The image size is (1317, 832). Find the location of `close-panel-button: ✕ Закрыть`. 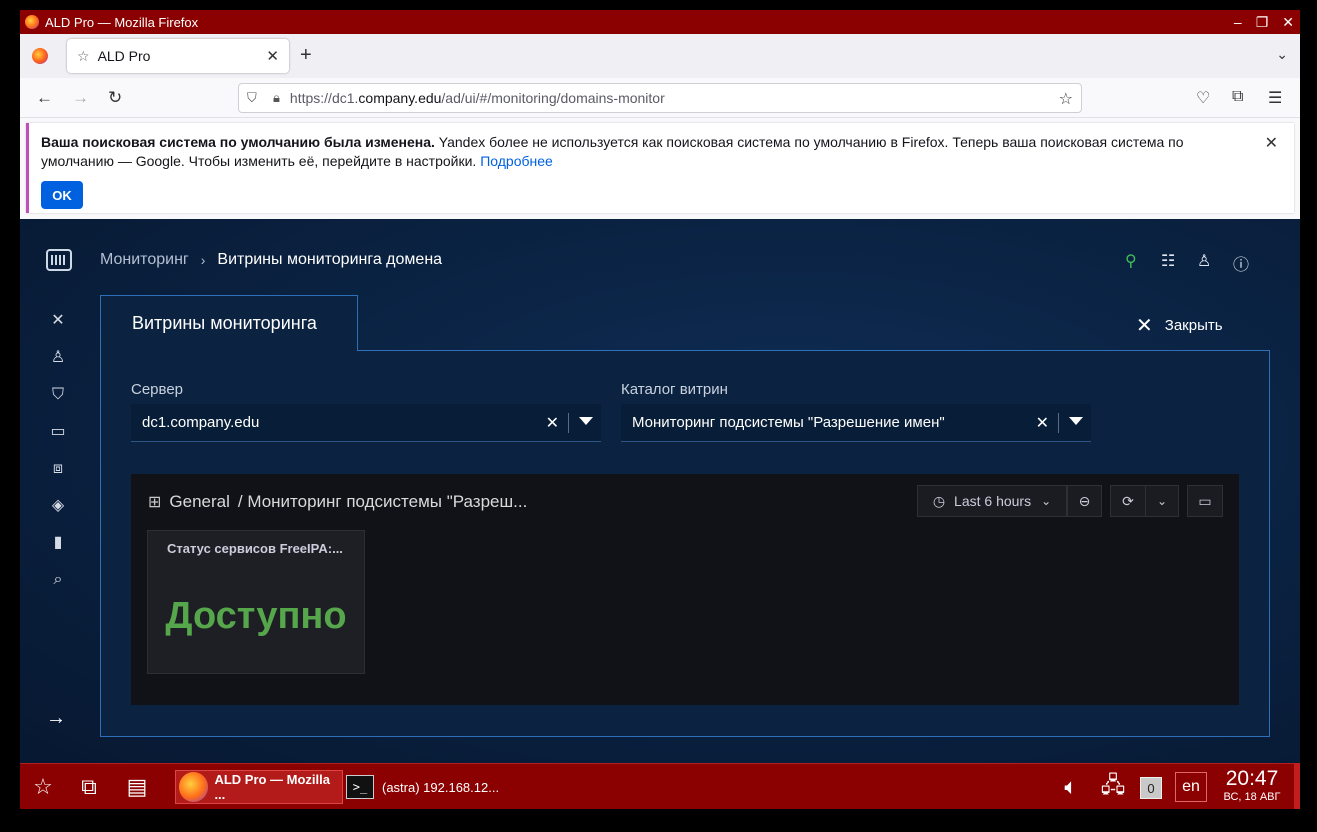

close-panel-button: ✕ Закрыть is located at coordinates (1179, 325).